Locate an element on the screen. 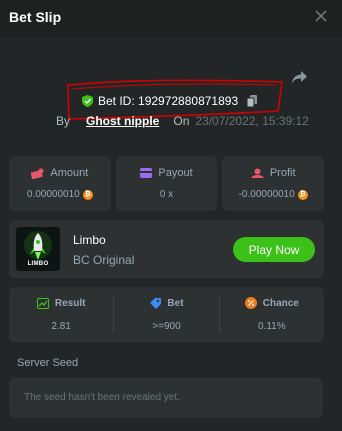 The image size is (342, 431). bet-byline: By Ghost nipple On 23/07/2022, 15:39:12 is located at coordinates (182, 121).